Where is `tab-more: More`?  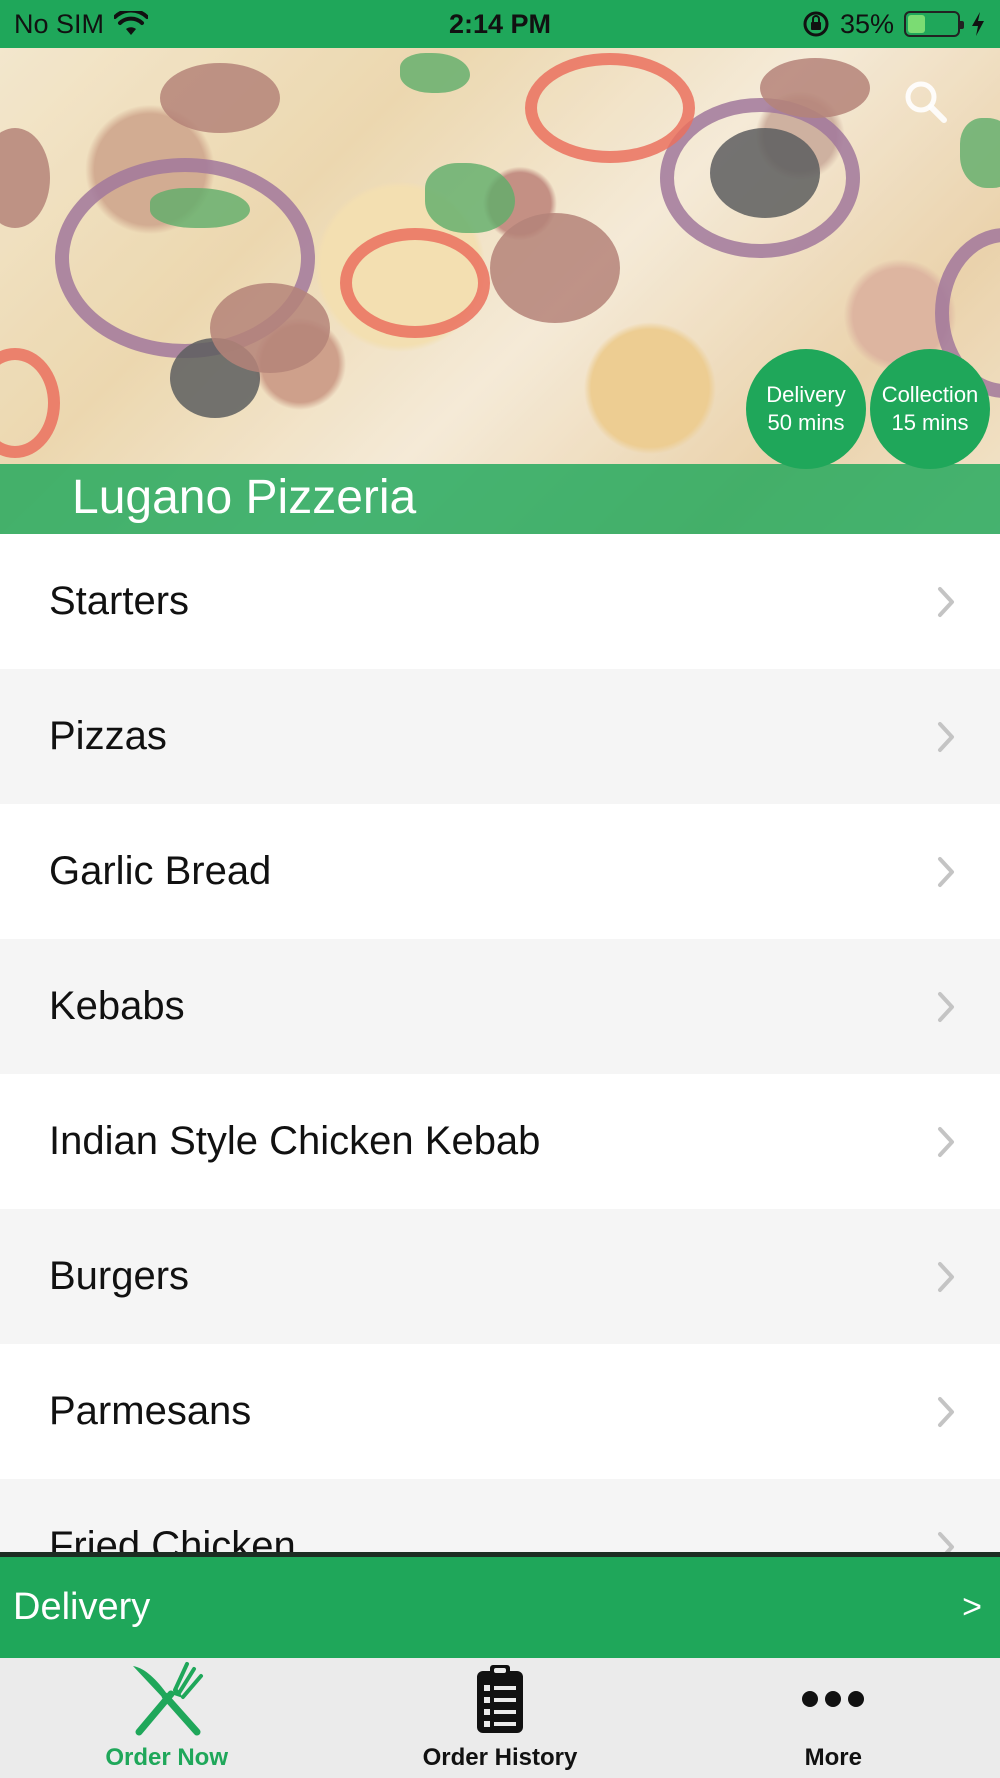
tab-more: More is located at coordinates (833, 1718).